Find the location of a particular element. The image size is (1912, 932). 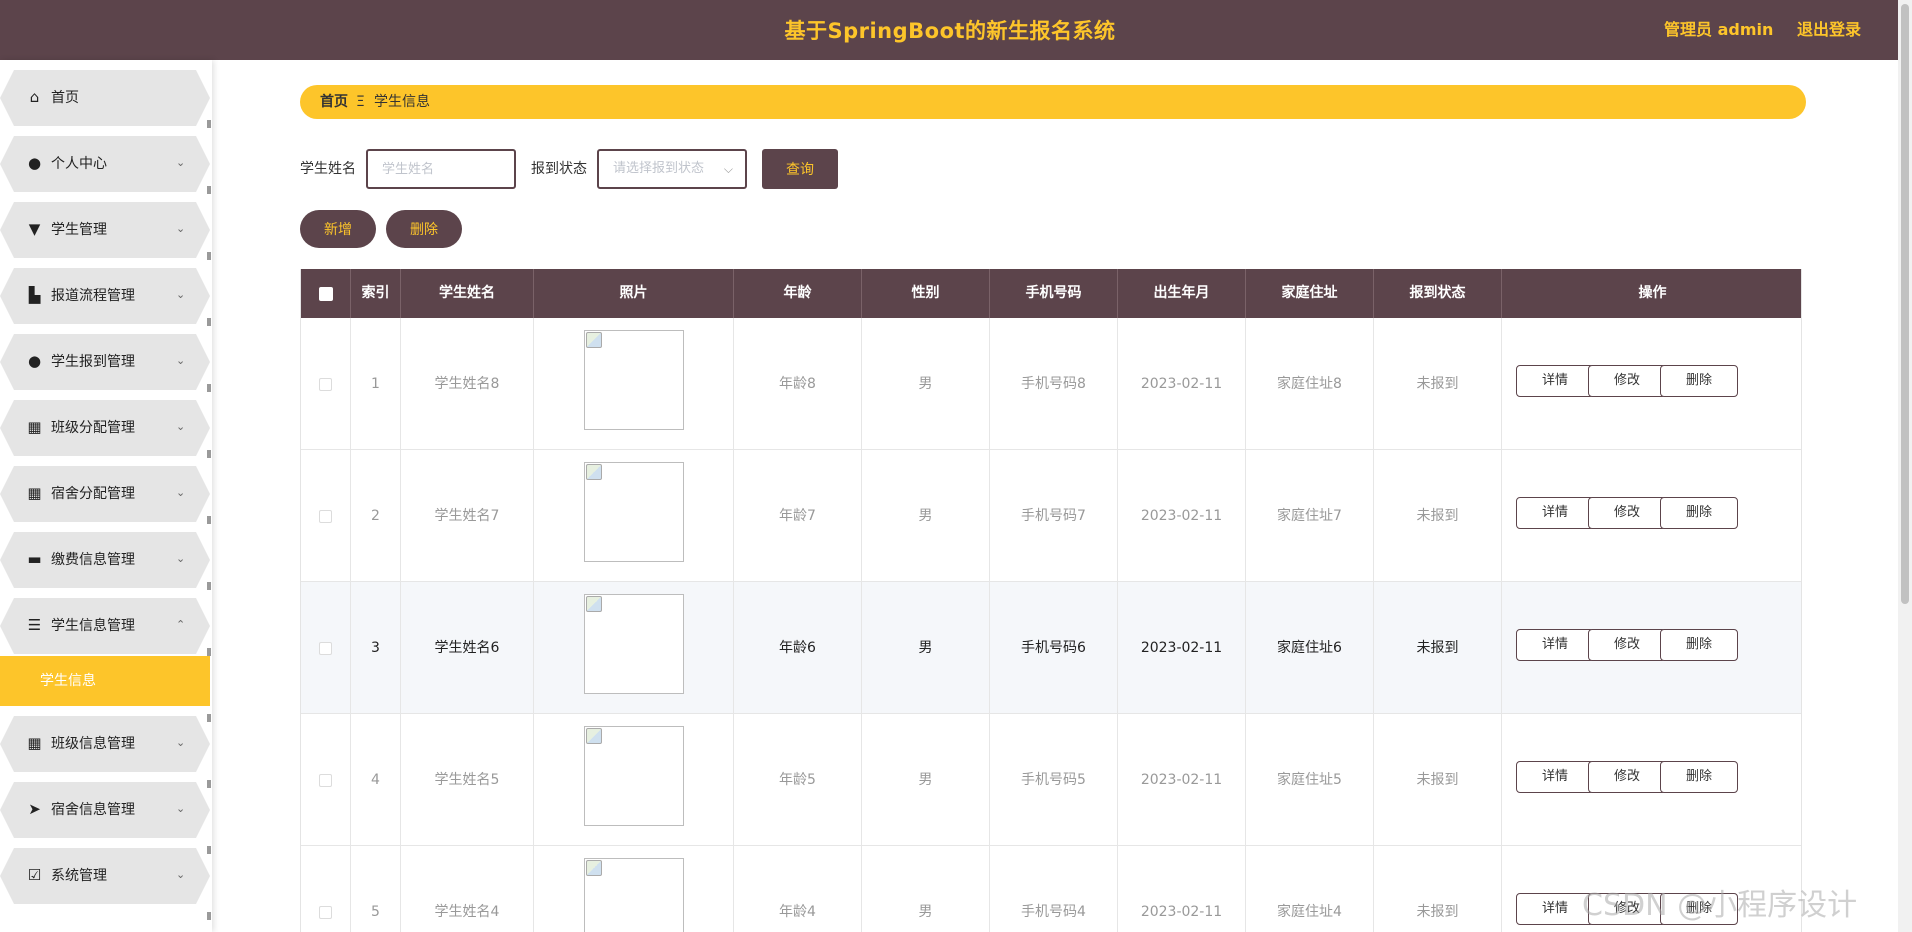

user-icon: ● is located at coordinates (34, 163).